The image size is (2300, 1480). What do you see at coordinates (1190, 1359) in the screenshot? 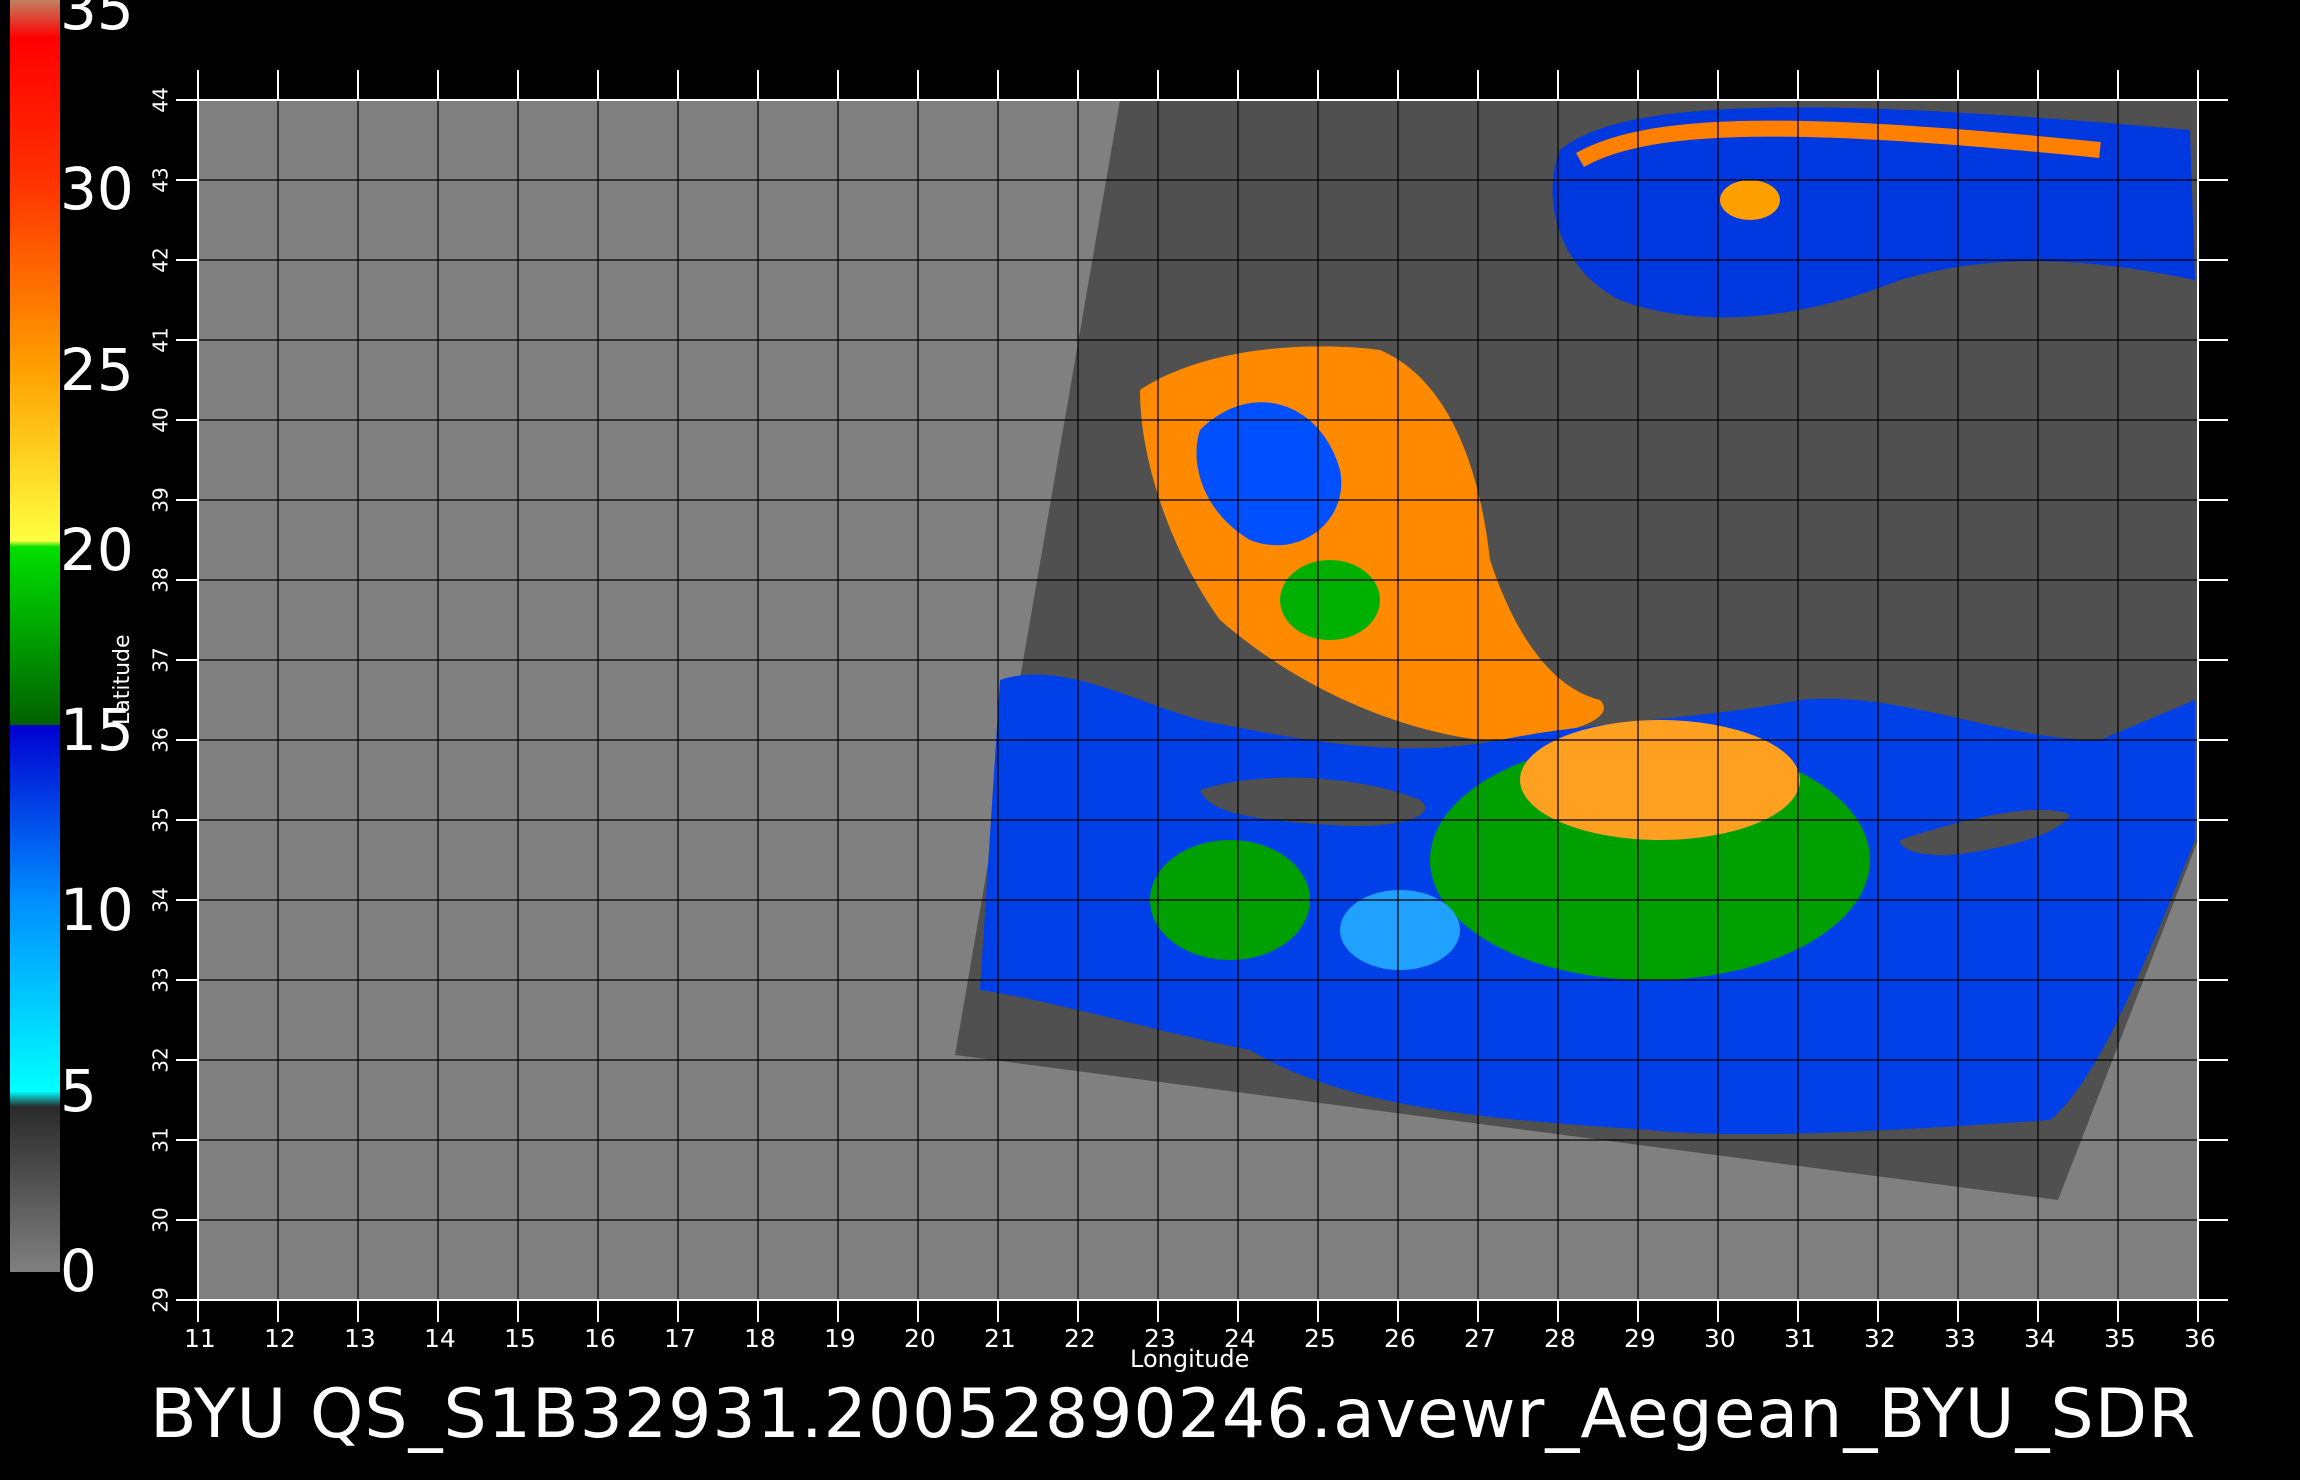
I see `x-axis-label: Longitude` at bounding box center [1190, 1359].